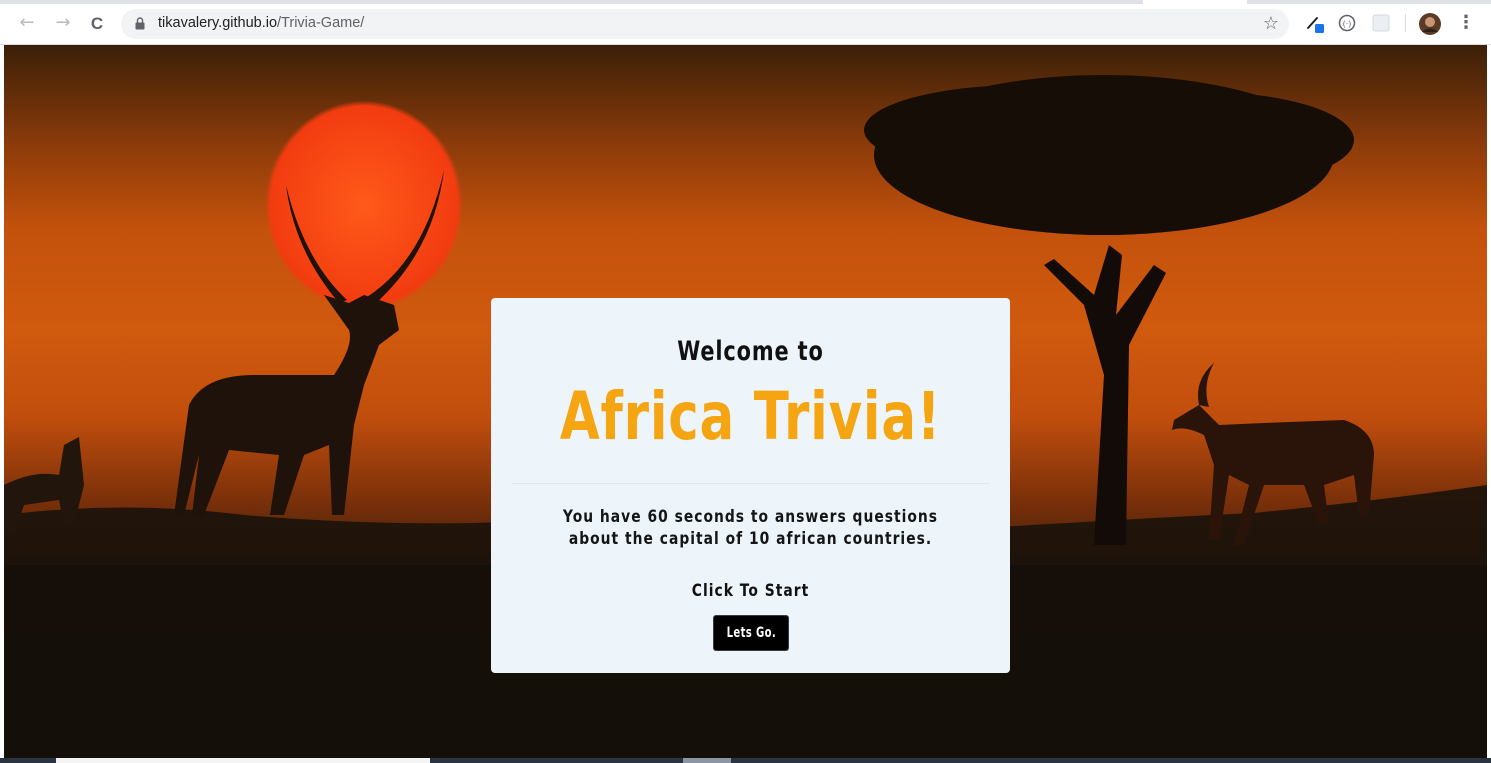 The height and width of the screenshot is (763, 1491). Describe the element at coordinates (1405, 23) in the screenshot. I see `toolbar-separator` at that location.